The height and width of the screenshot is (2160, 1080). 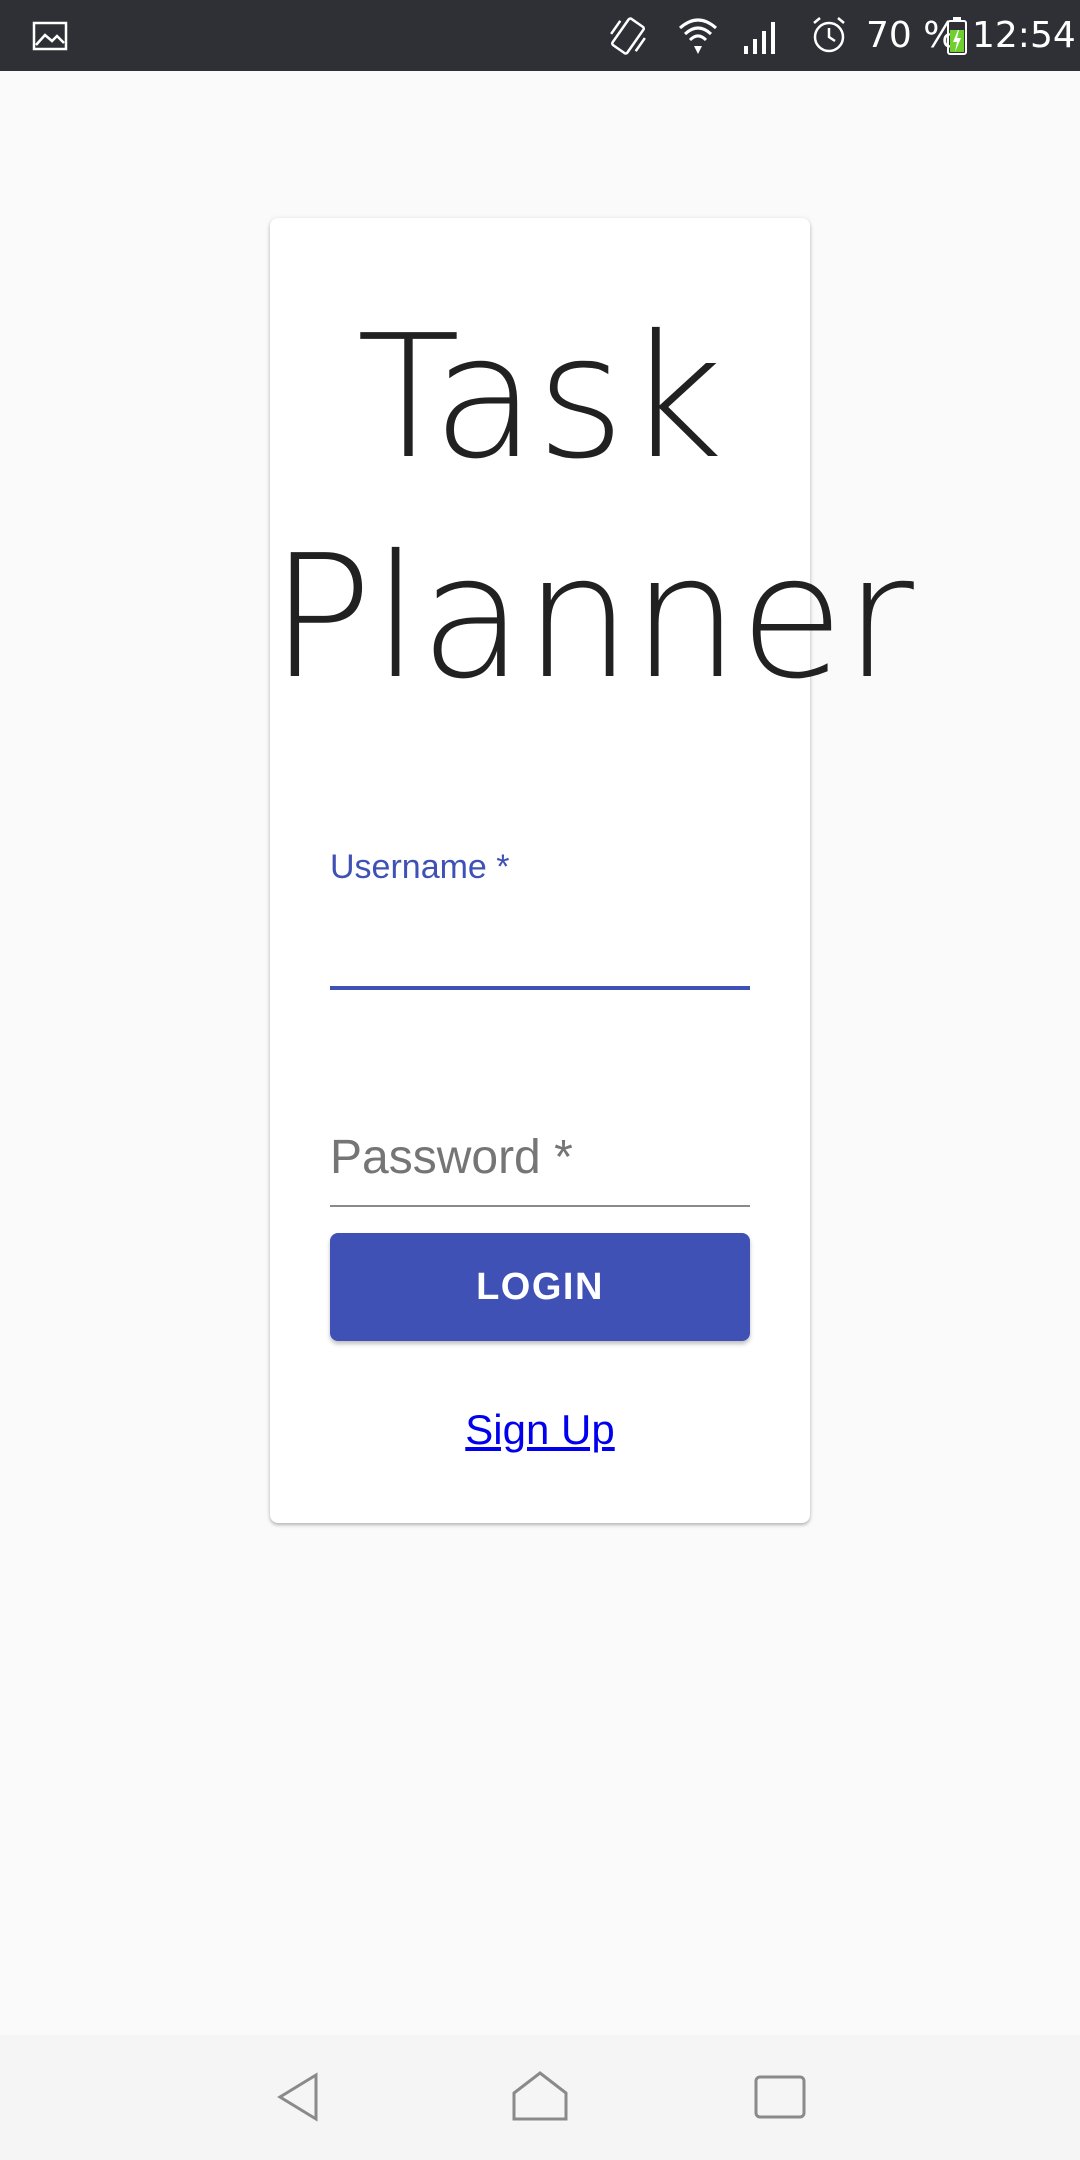 What do you see at coordinates (628, 35) in the screenshot?
I see `vibrate-icon` at bounding box center [628, 35].